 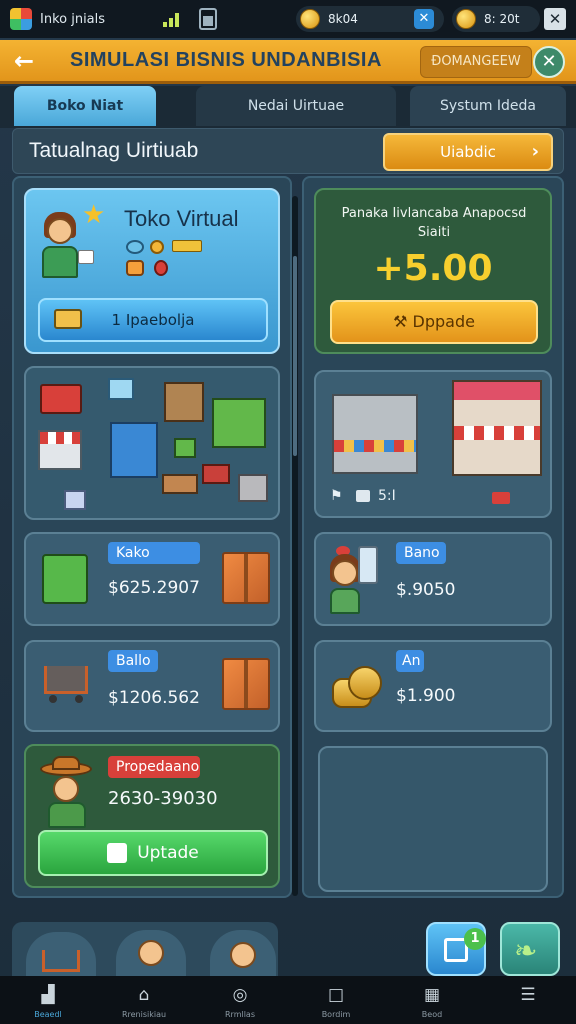 I want to click on top-update-label: Uiabdic, so click(x=468, y=152).